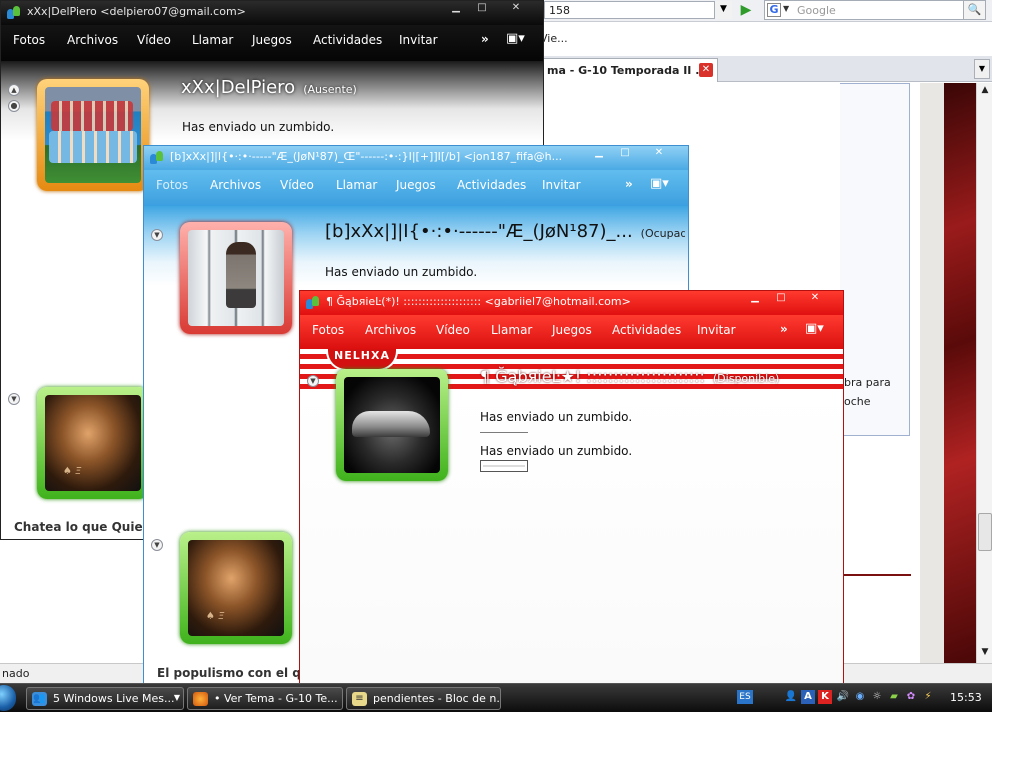 The width and height of the screenshot is (1024, 768). What do you see at coordinates (745, 697) in the screenshot?
I see `language-indicator: ES` at bounding box center [745, 697].